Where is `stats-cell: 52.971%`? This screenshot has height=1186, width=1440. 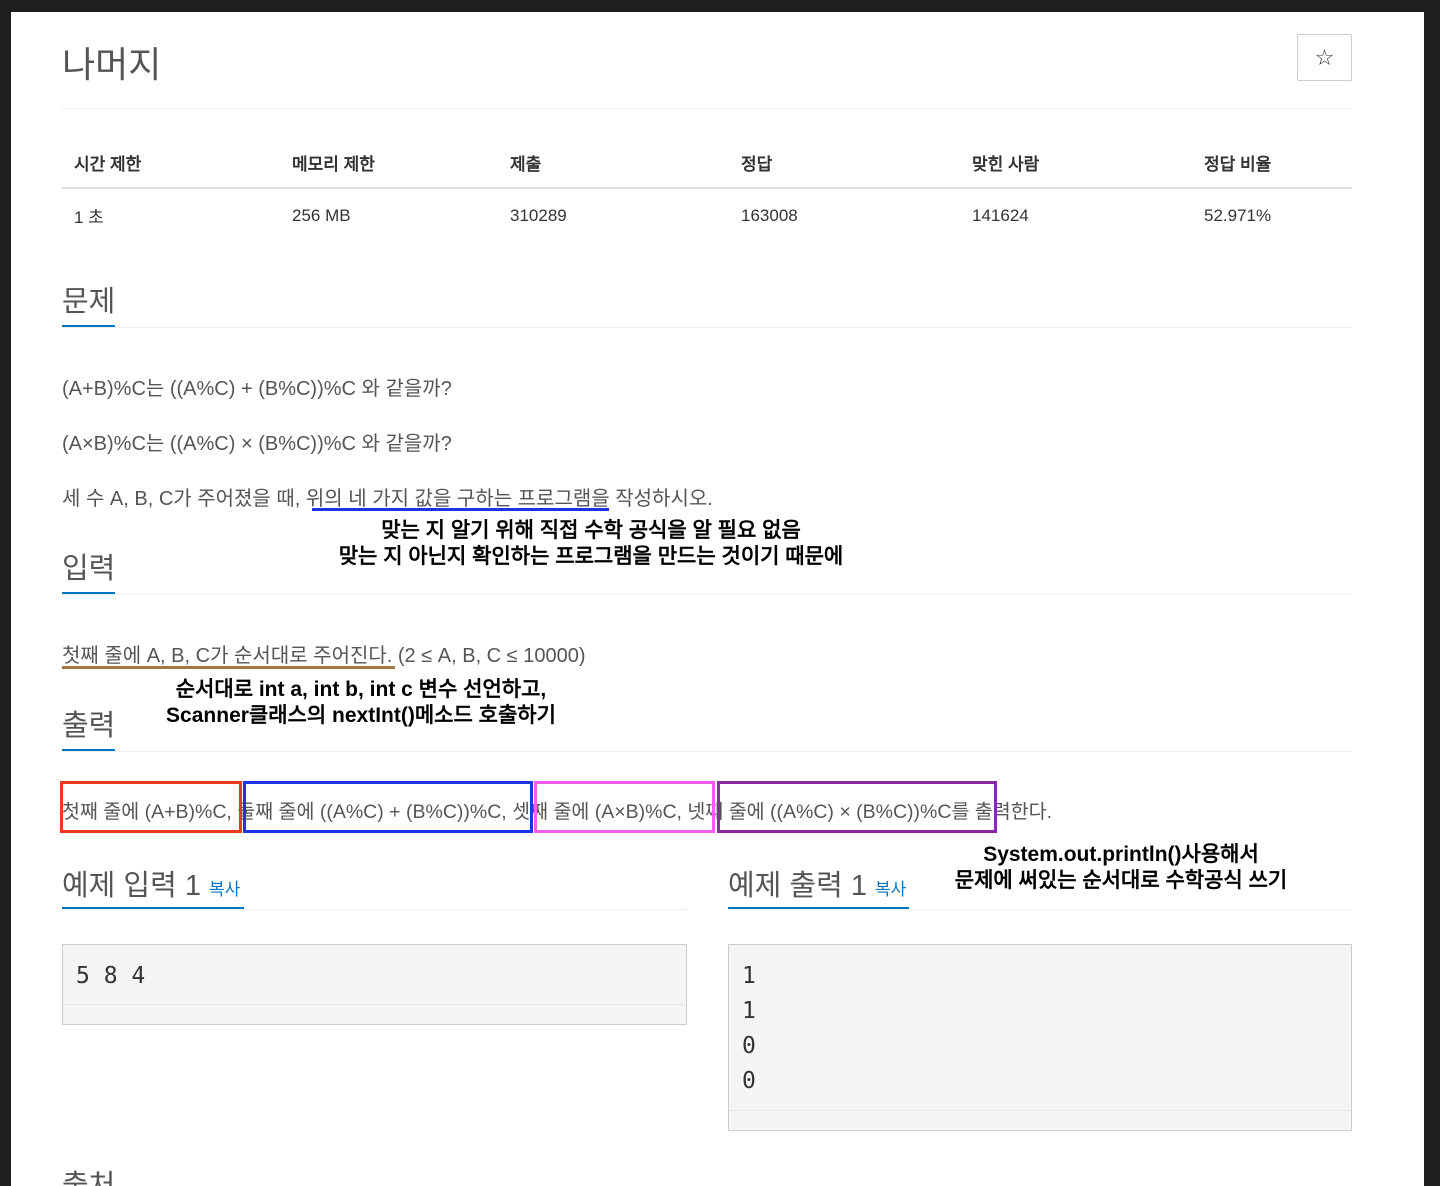 stats-cell: 52.971% is located at coordinates (1238, 215).